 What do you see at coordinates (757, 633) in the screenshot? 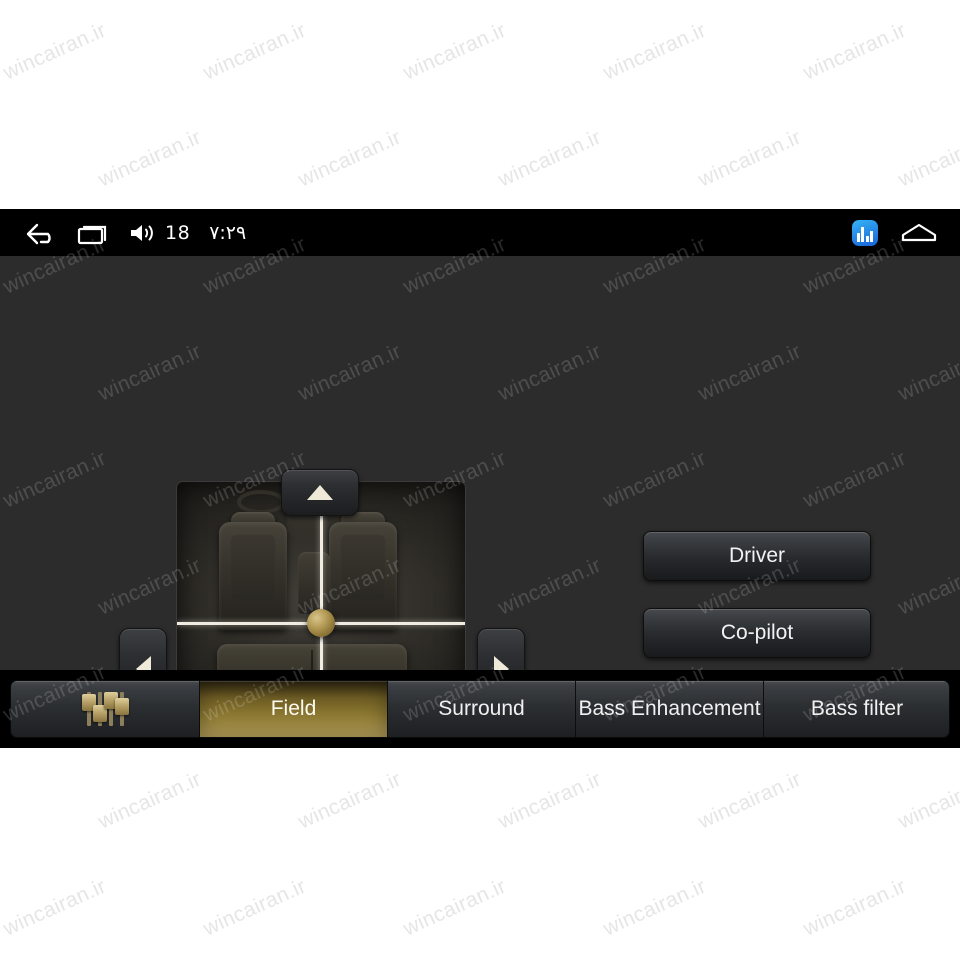
I see `zone-button-copilot: Co-pilot` at bounding box center [757, 633].